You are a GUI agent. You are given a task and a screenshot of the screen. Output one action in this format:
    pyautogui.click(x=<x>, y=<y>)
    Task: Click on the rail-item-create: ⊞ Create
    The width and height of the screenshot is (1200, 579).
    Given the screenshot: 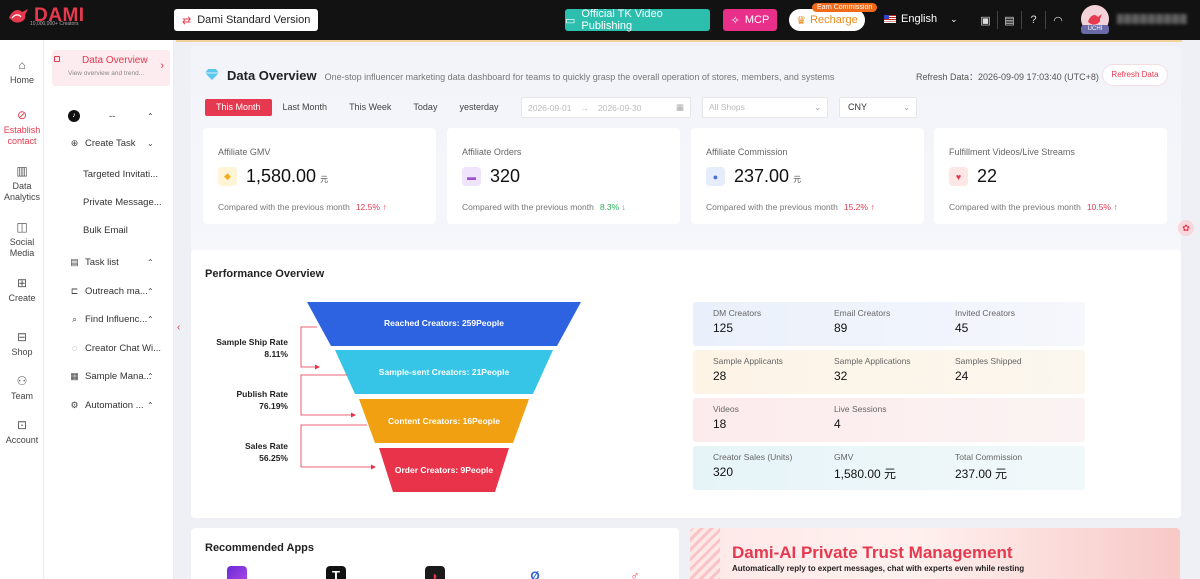 What is the action you would take?
    pyautogui.click(x=22, y=290)
    